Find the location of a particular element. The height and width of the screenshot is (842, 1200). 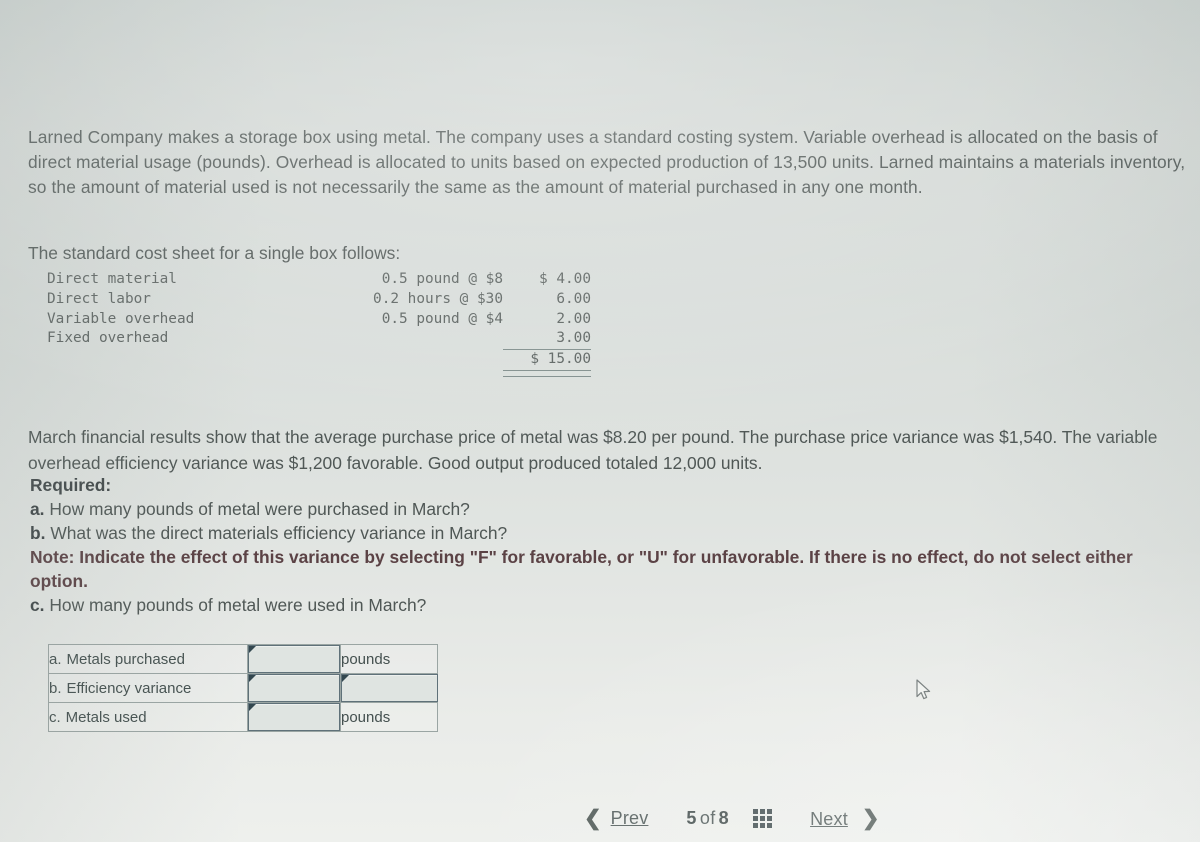

row-label-text: Metals purchased is located at coordinates (125, 659).